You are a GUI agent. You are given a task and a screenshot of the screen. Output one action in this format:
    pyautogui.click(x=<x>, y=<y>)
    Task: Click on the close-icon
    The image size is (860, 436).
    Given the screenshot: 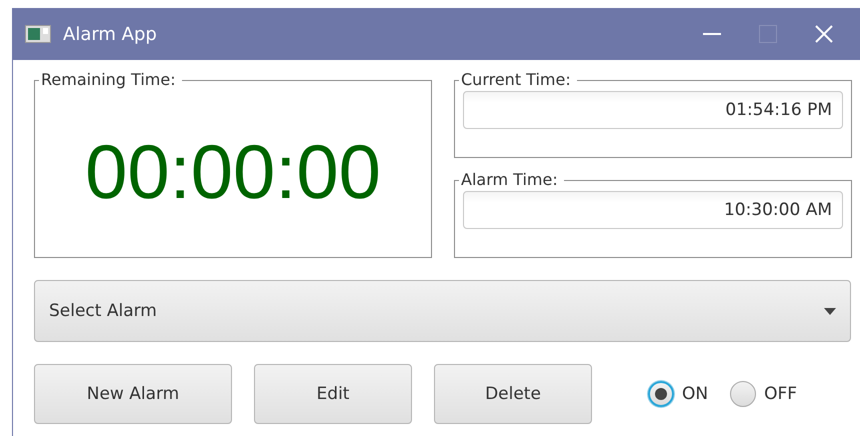 What is the action you would take?
    pyautogui.click(x=824, y=34)
    